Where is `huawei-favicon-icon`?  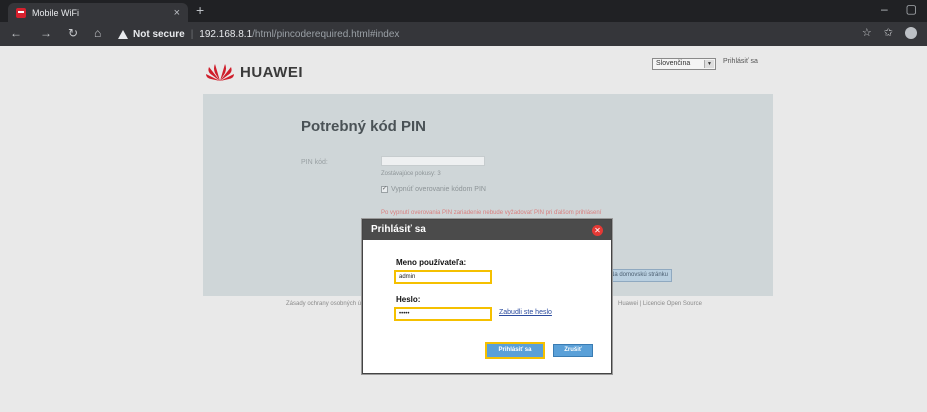
huawei-favicon-icon is located at coordinates (21, 12).